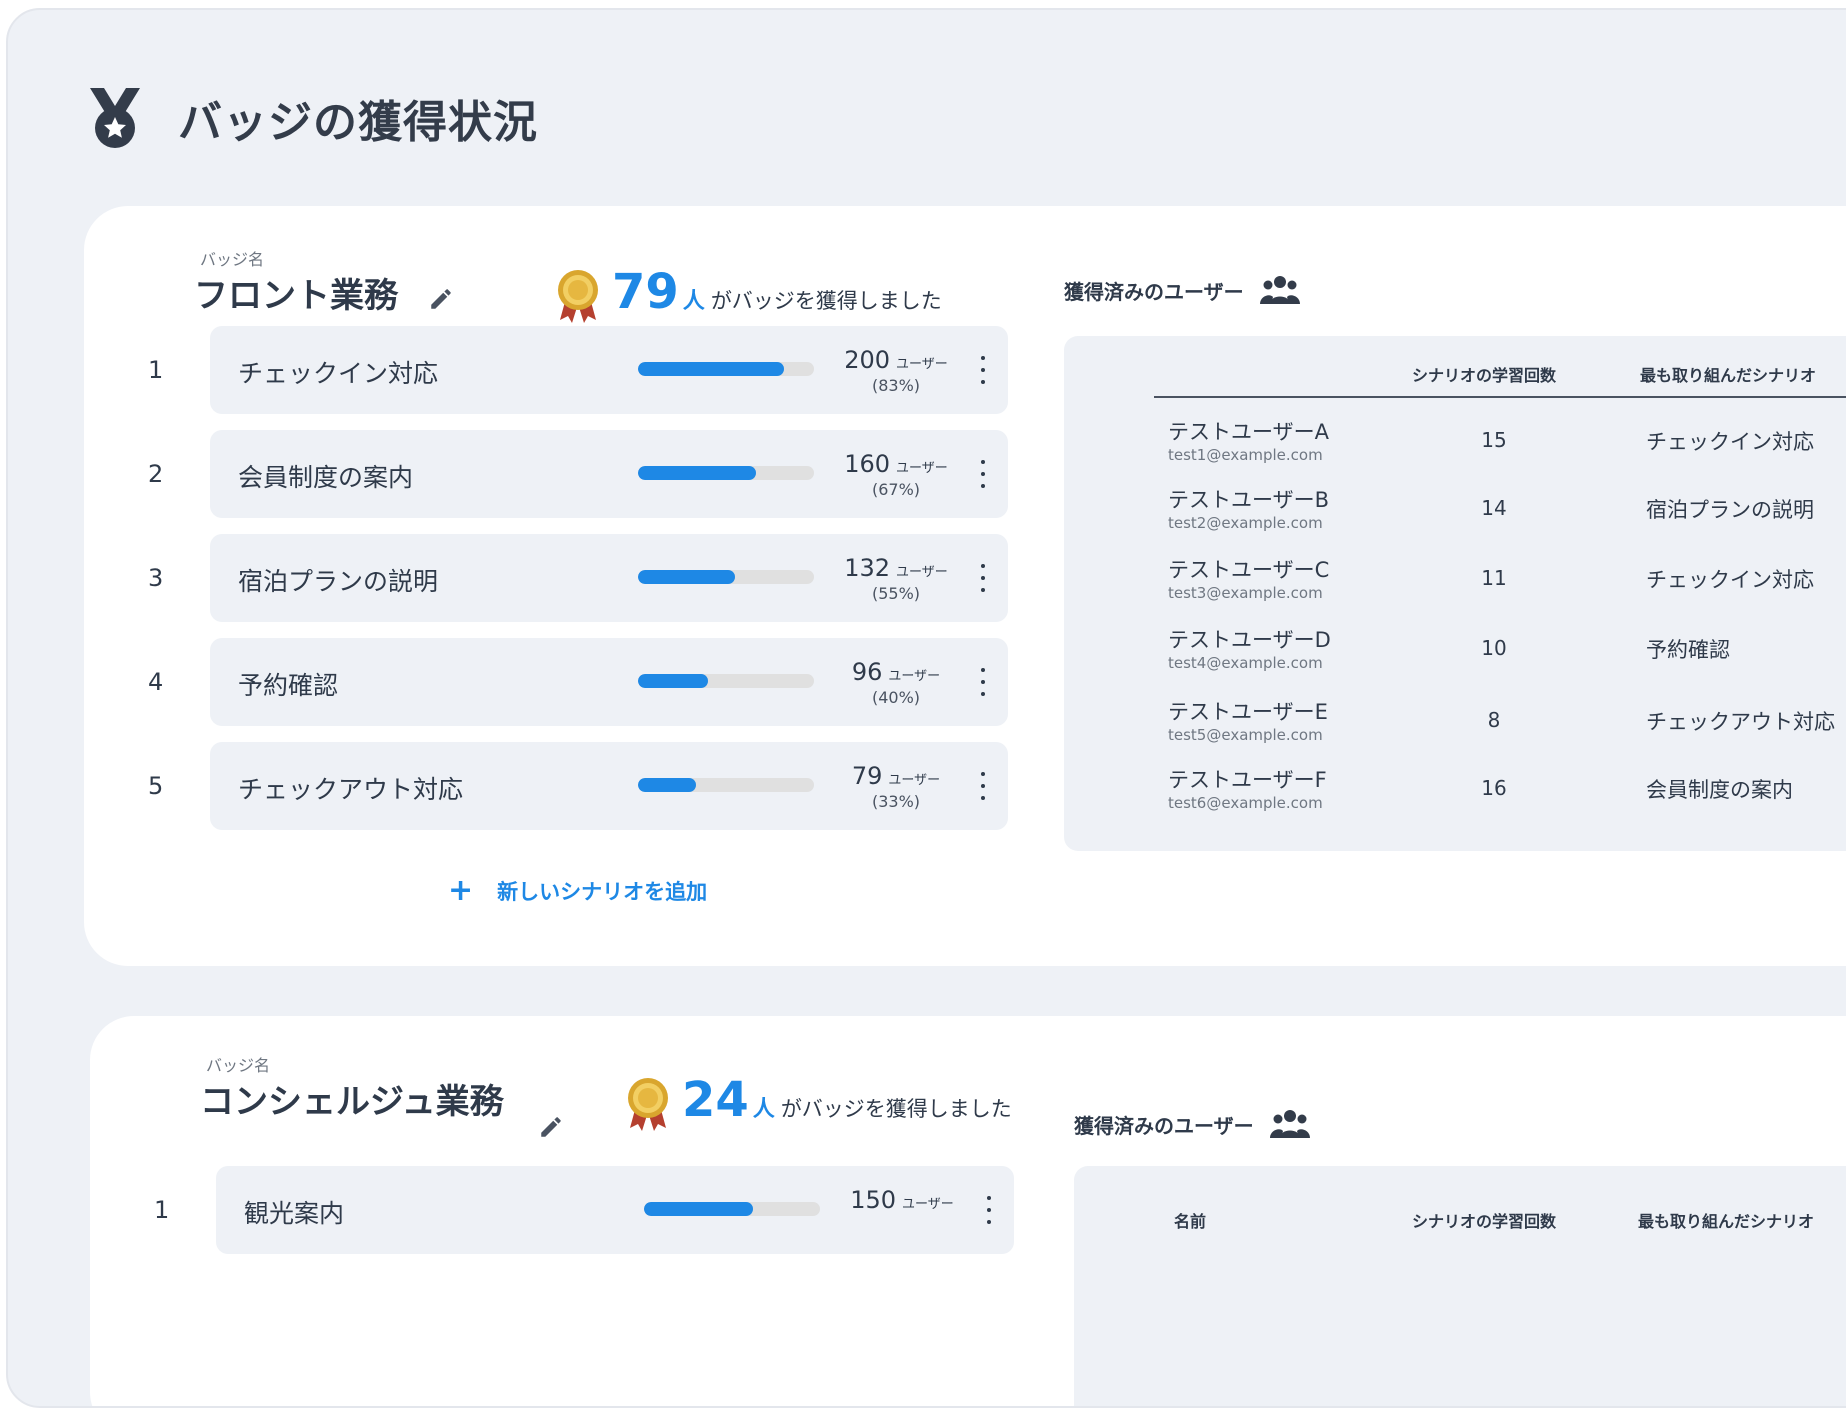 This screenshot has height=1408, width=1846. I want to click on page-title: バッジの獲得状況, so click(358, 122).